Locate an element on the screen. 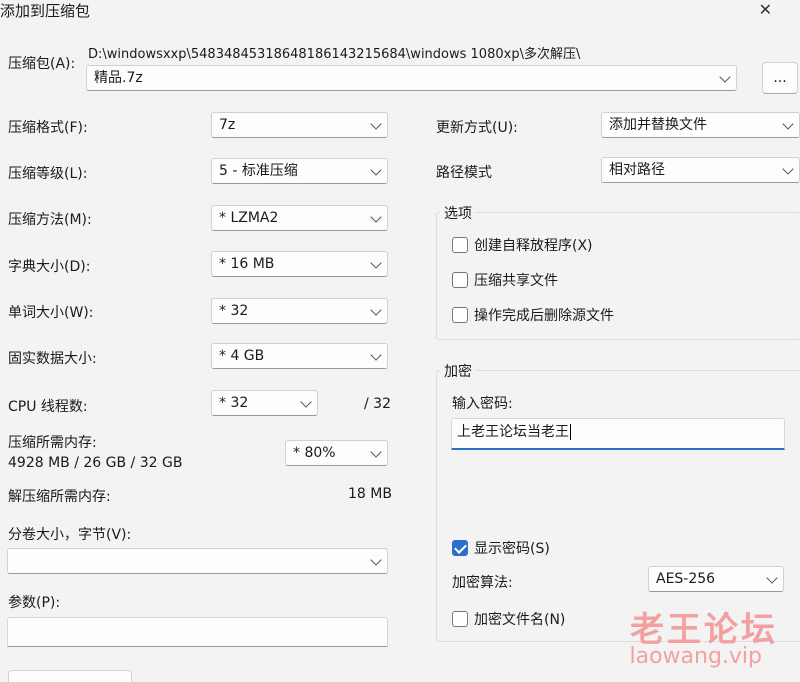 The width and height of the screenshot is (800, 682). options-title: 选项 is located at coordinates (458, 213).